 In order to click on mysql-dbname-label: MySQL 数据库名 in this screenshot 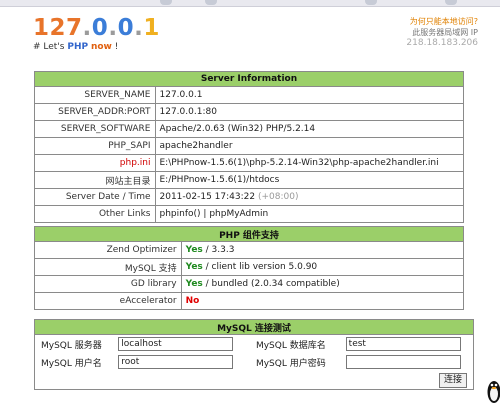, I will do `click(290, 345)`.